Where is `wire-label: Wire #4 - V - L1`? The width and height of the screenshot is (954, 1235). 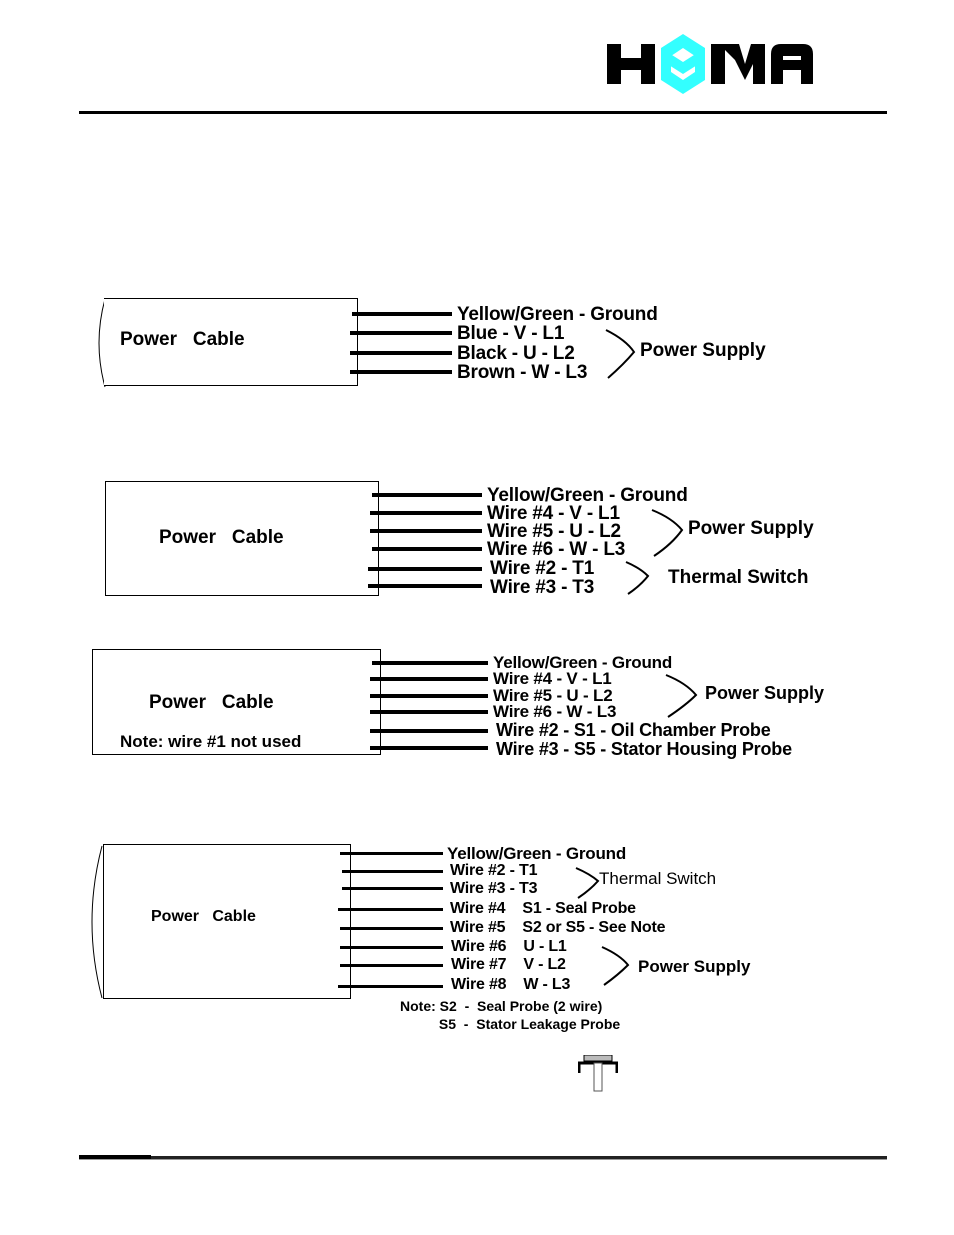
wire-label: Wire #4 - V - L1 is located at coordinates (552, 678).